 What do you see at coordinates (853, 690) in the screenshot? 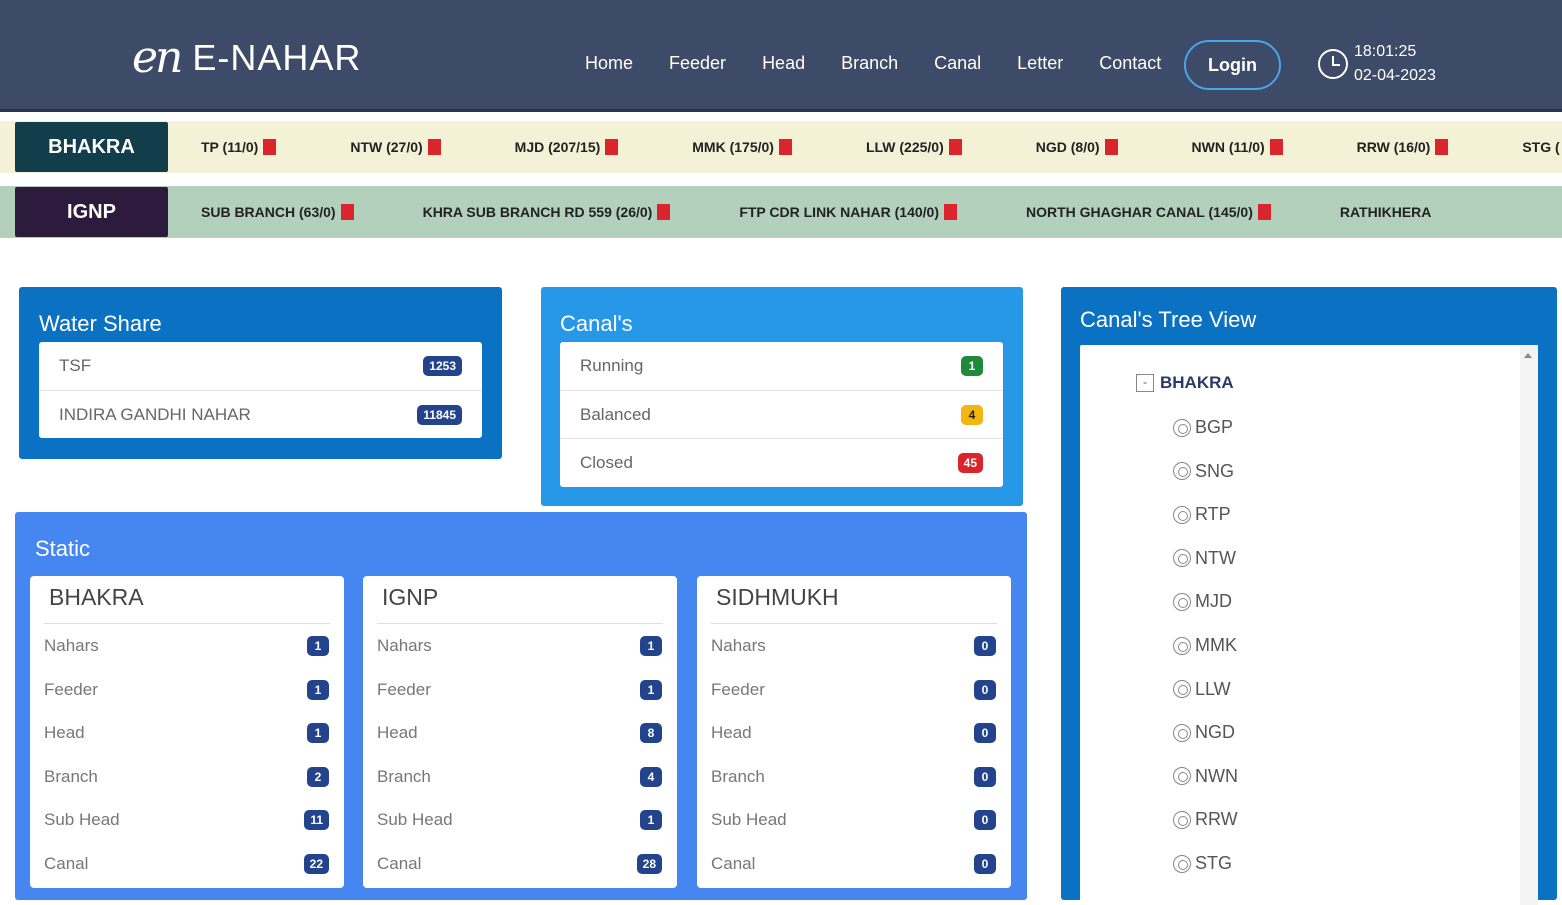
I see `static-card-row: Feeder 0` at bounding box center [853, 690].